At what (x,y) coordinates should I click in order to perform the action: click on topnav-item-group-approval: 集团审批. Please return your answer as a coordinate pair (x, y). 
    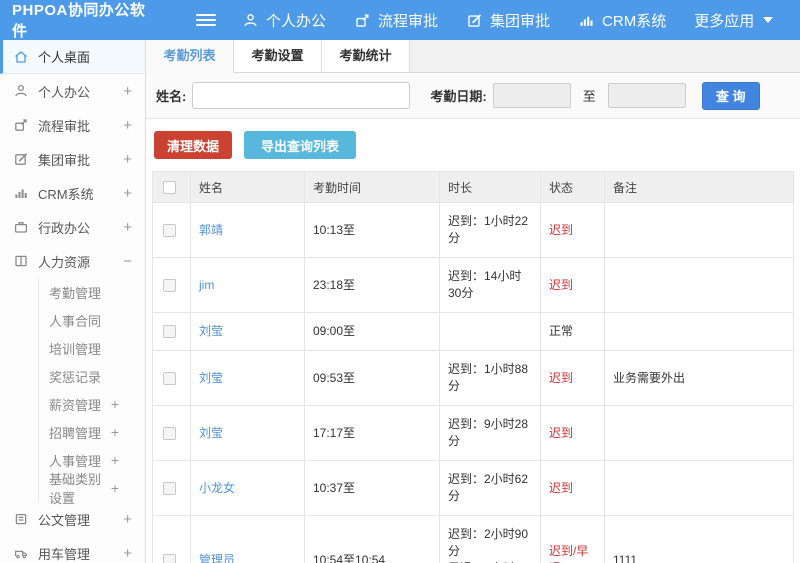
    Looking at the image, I should click on (508, 20).